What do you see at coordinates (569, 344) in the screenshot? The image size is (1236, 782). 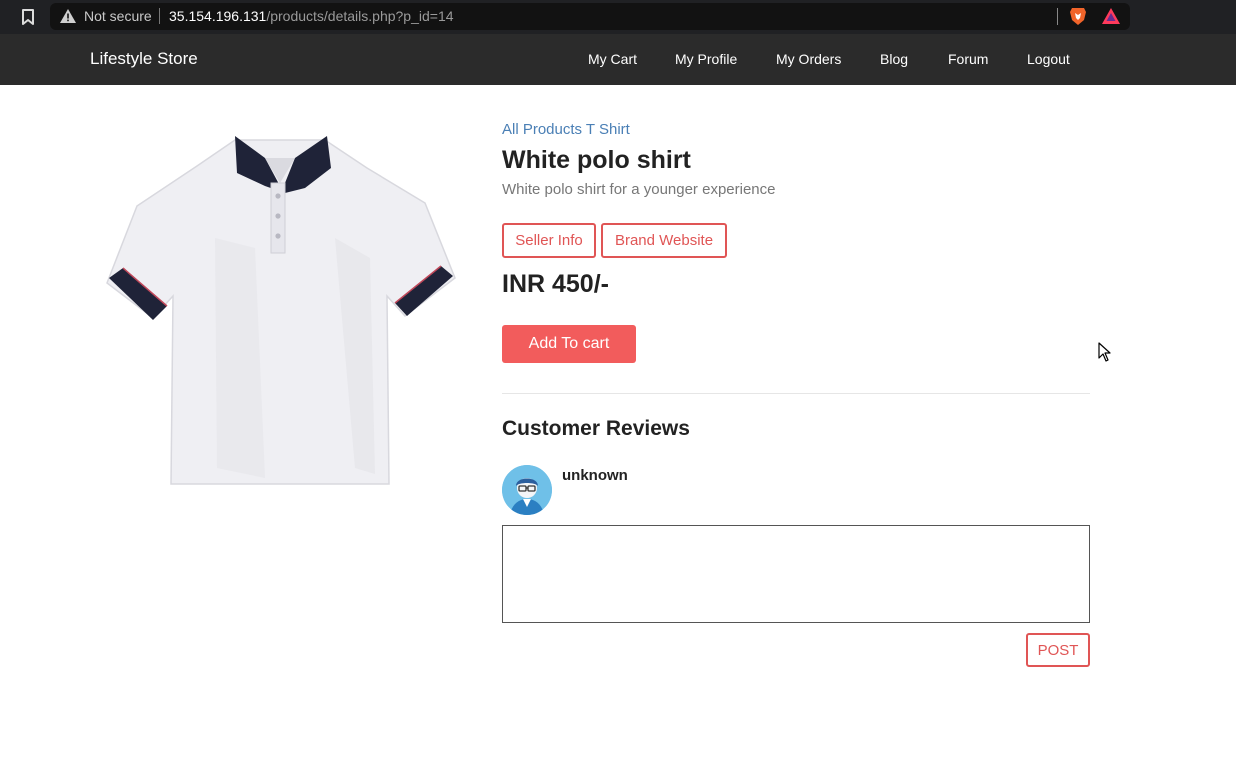 I see `add-to-cart-button: Add To cart` at bounding box center [569, 344].